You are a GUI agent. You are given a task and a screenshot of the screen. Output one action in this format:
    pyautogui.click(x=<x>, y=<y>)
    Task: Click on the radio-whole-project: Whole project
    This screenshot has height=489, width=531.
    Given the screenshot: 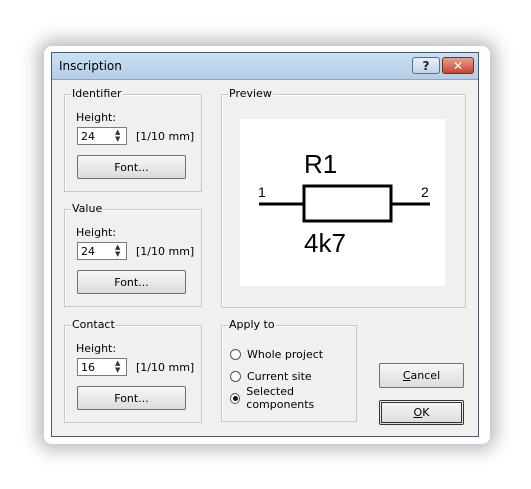 What is the action you would take?
    pyautogui.click(x=276, y=354)
    